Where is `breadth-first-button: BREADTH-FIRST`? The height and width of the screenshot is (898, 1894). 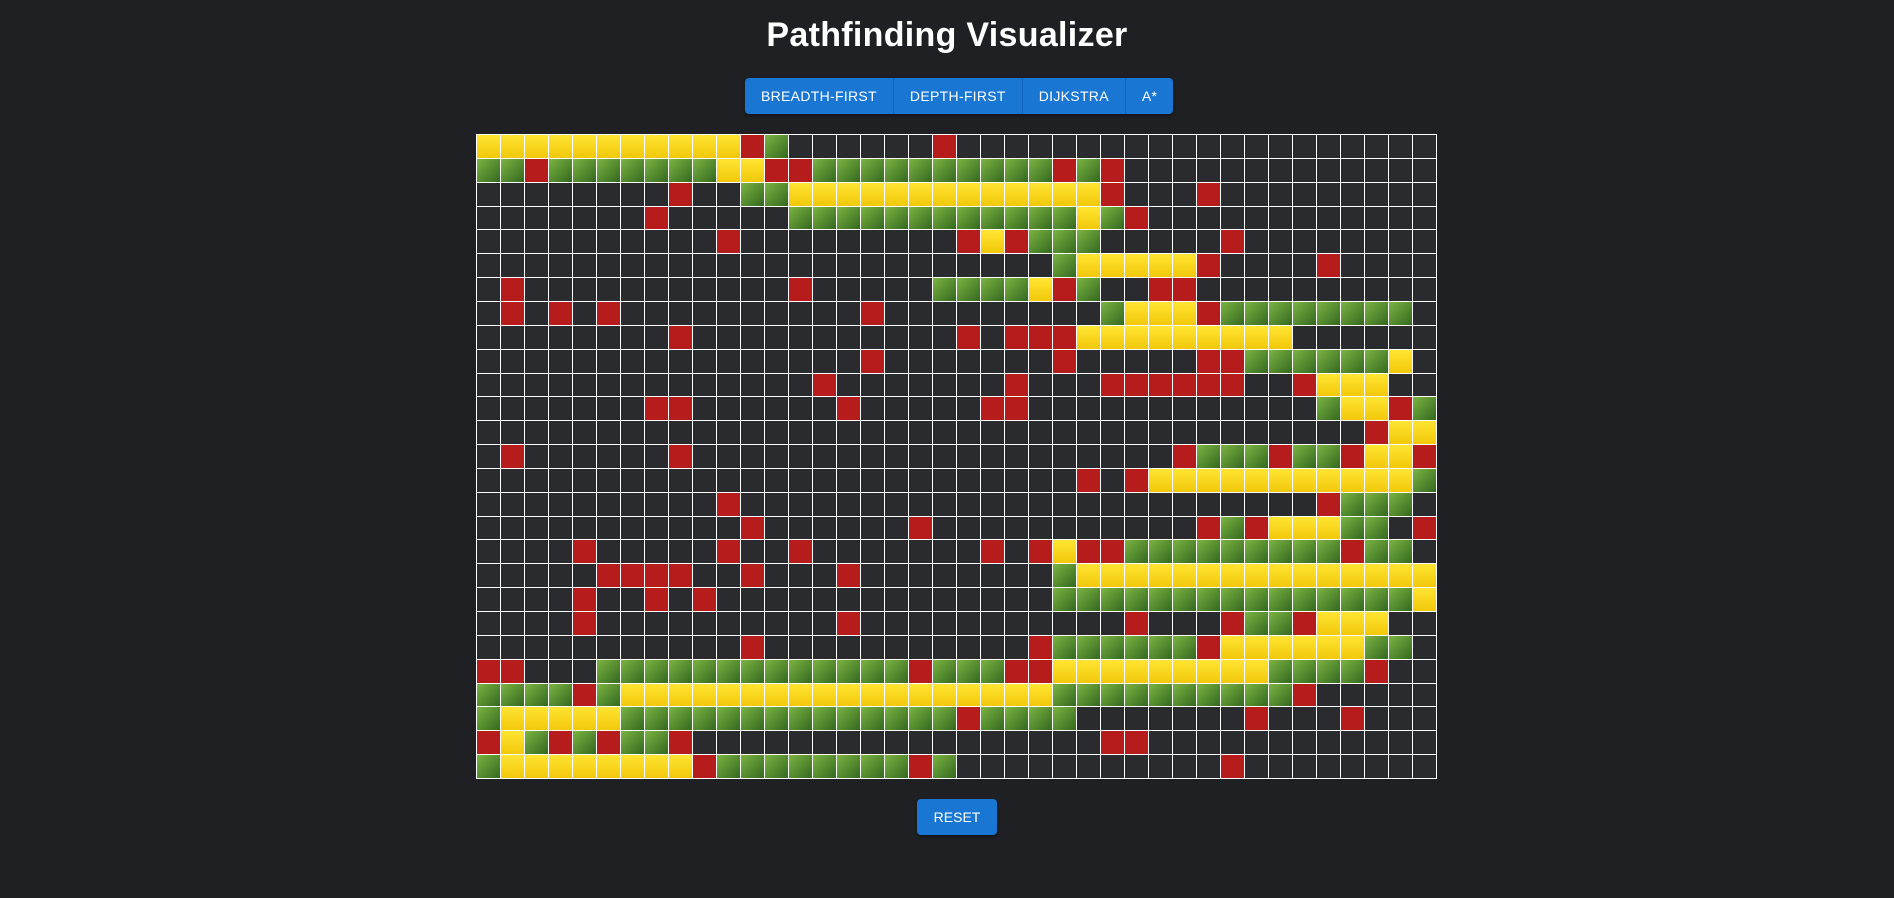 breadth-first-button: BREADTH-FIRST is located at coordinates (819, 96).